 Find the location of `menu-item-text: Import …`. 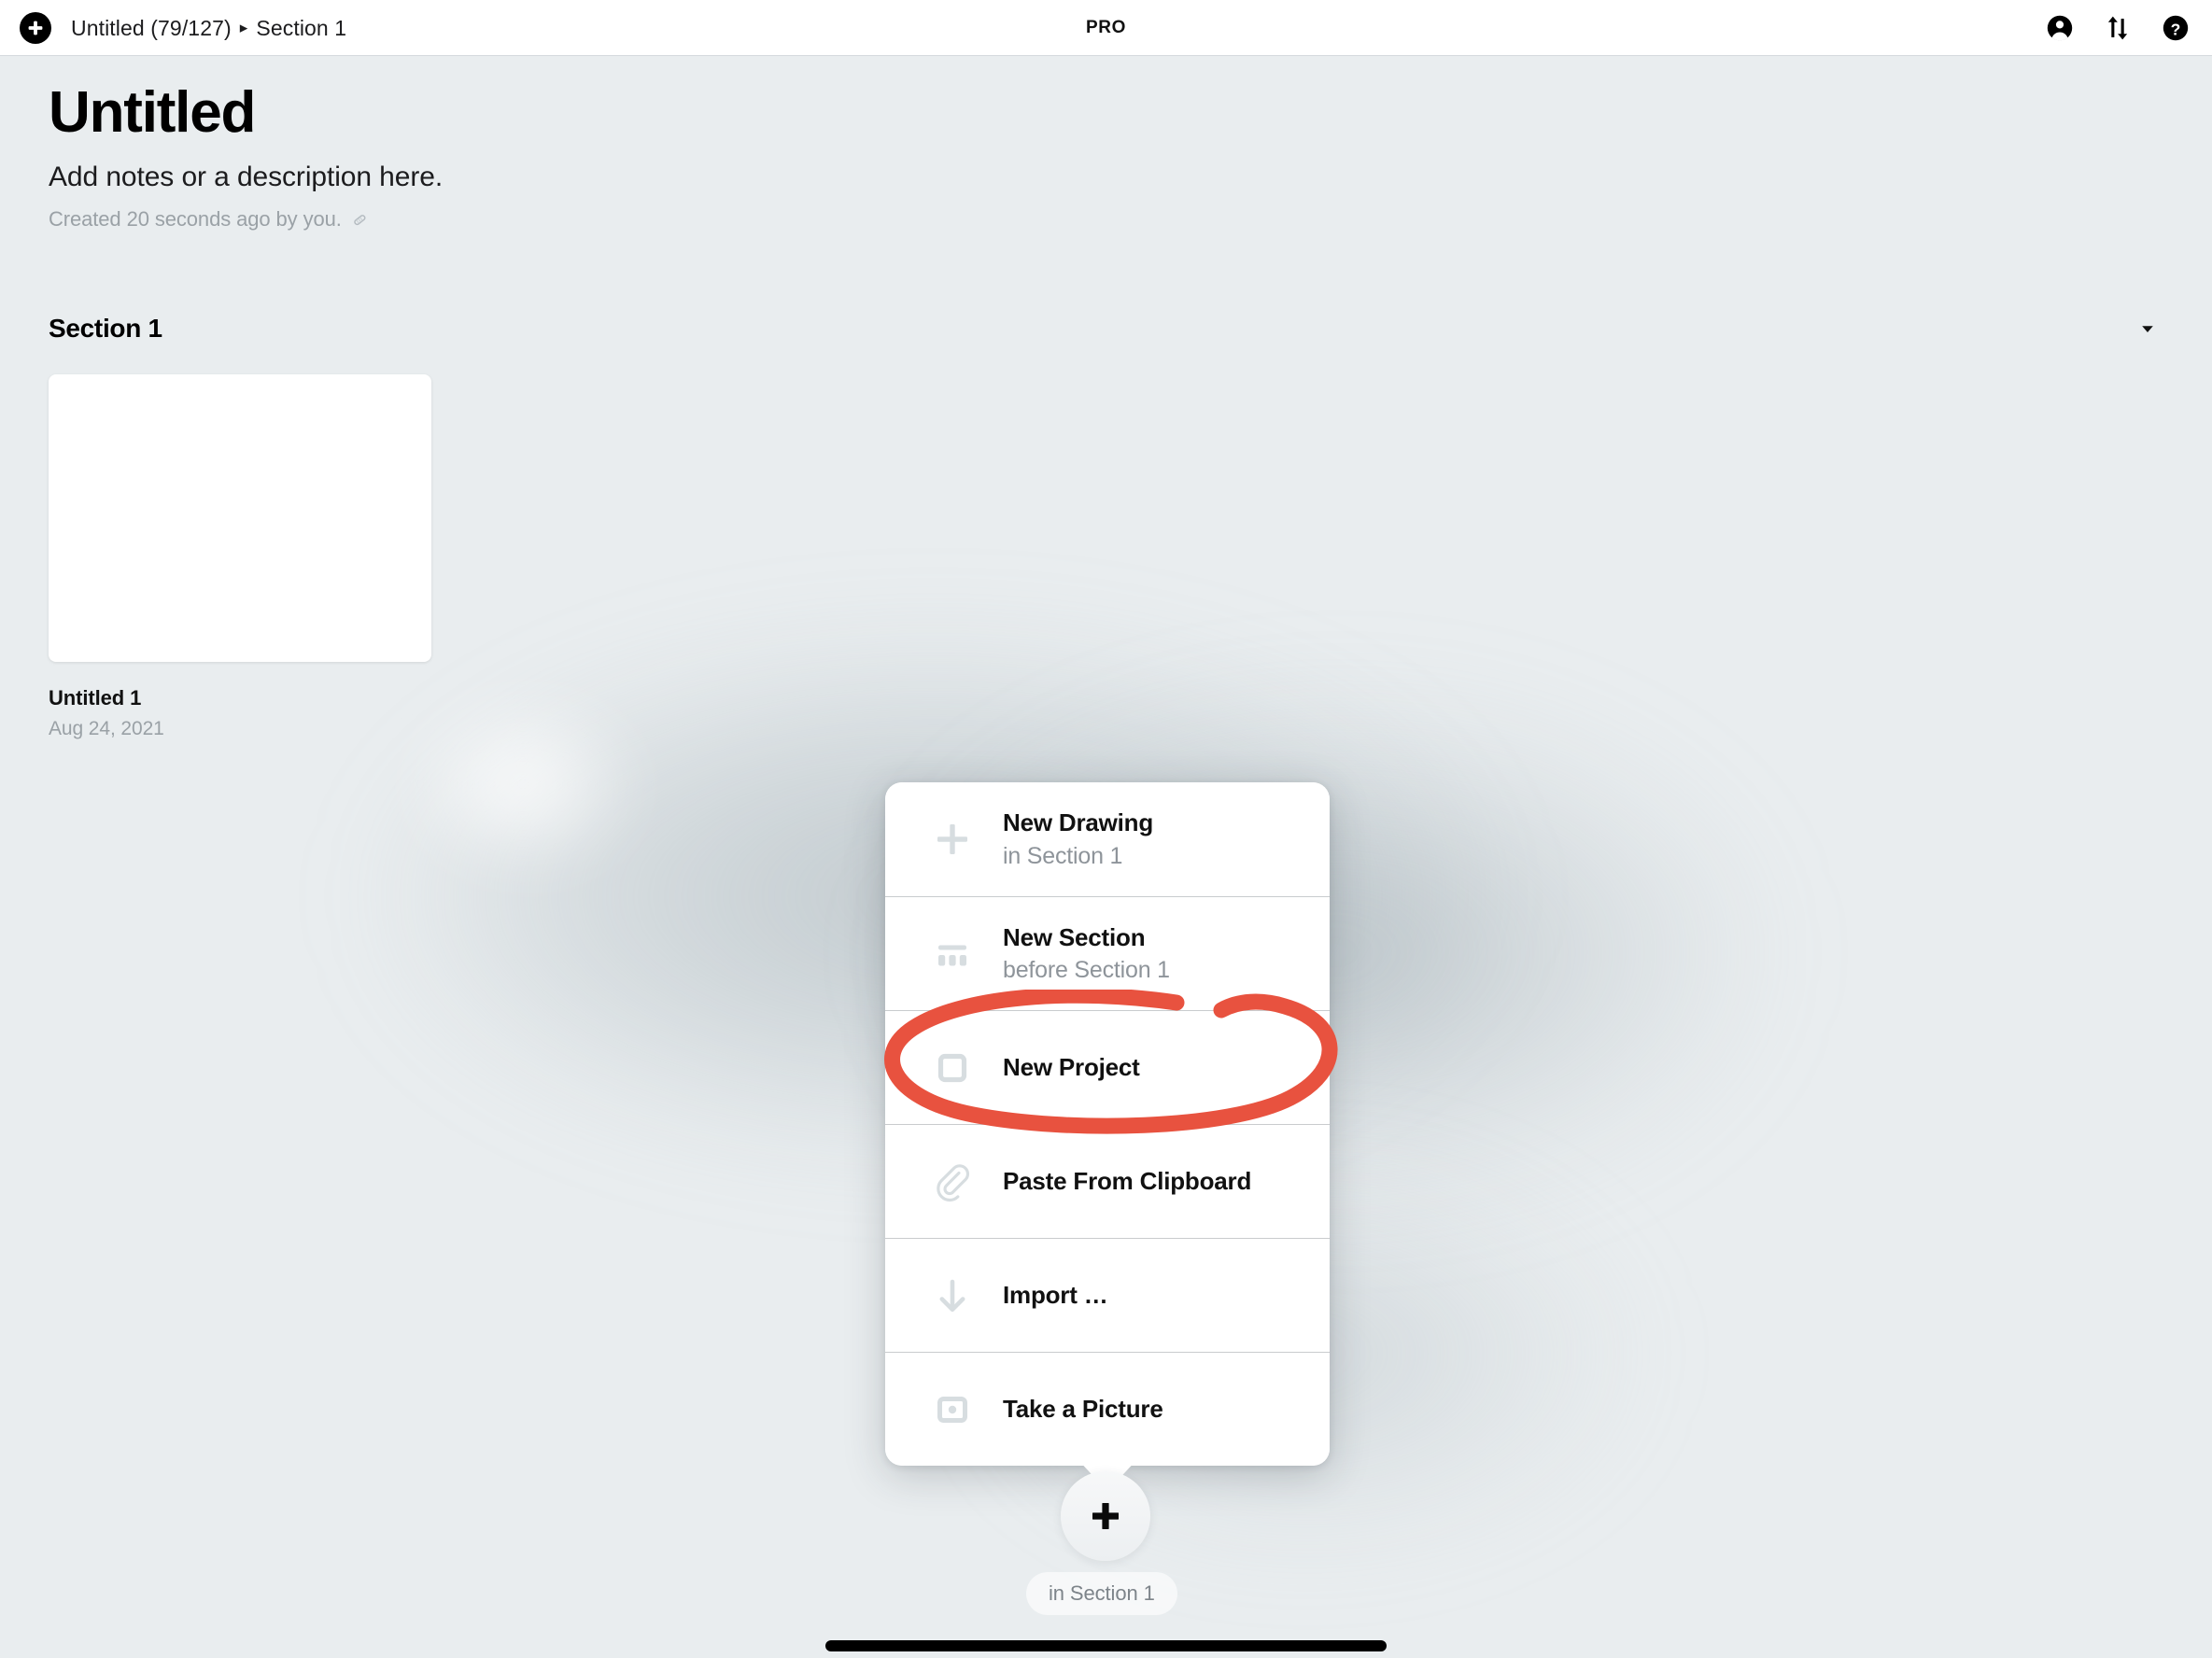

menu-item-text: Import … is located at coordinates (1055, 1295).